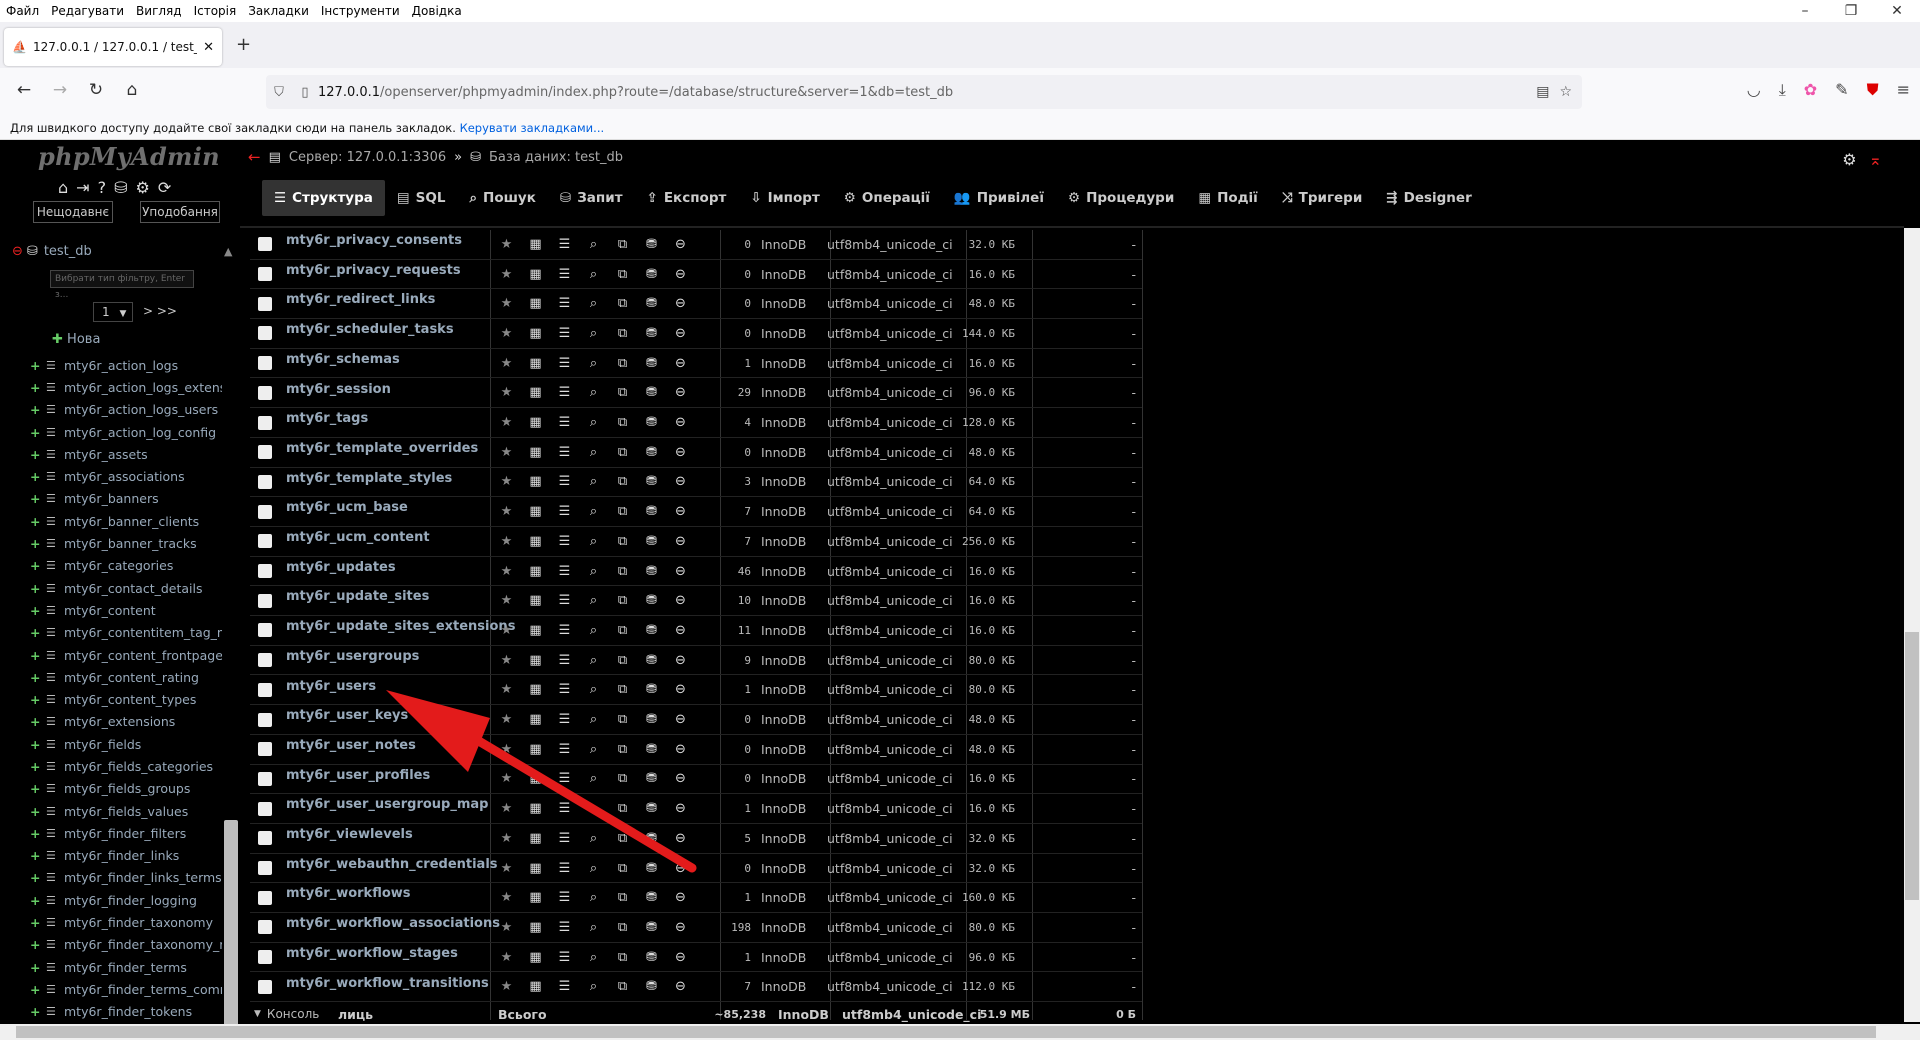 The image size is (1920, 1040). What do you see at coordinates (143, 944) in the screenshot?
I see `tree-table-name: mty6r_finder_taxonomy_m` at bounding box center [143, 944].